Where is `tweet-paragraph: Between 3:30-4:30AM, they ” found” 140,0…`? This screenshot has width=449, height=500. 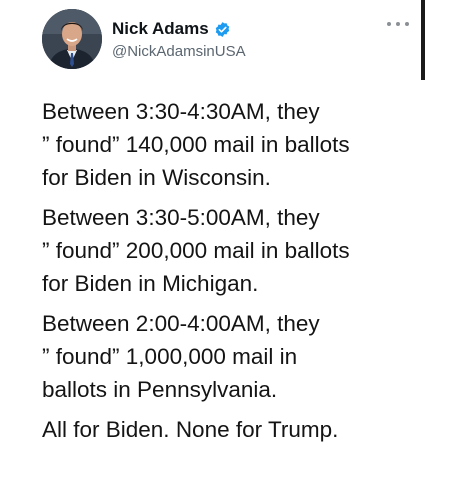
tweet-paragraph: Between 3:30-4:30AM, they ” found” 140,0… is located at coordinates (196, 144).